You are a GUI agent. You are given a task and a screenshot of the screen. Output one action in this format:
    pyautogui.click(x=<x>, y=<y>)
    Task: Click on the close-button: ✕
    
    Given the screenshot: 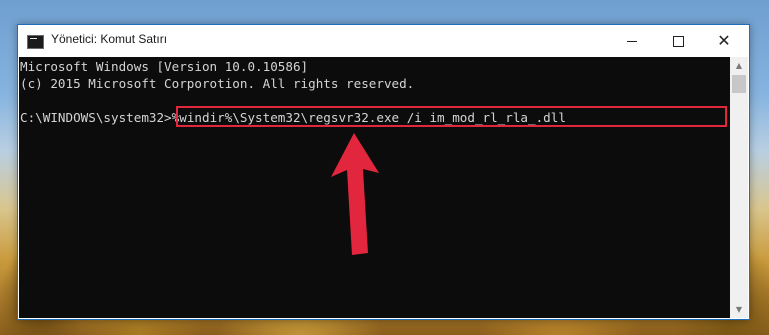 What is the action you would take?
    pyautogui.click(x=724, y=41)
    